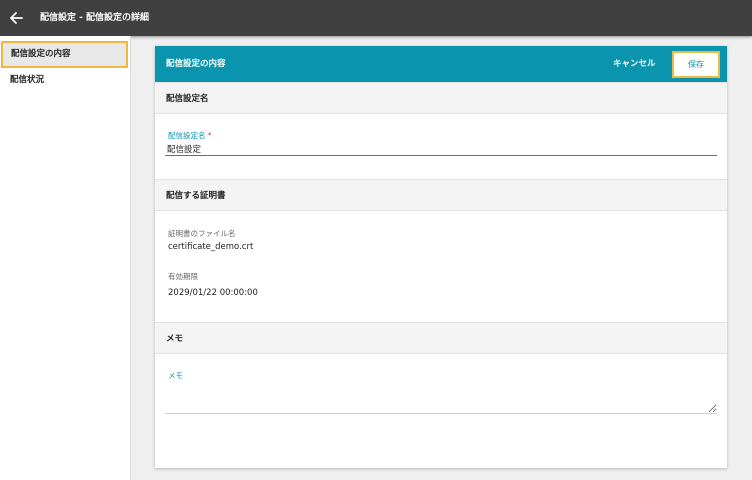 The width and height of the screenshot is (752, 480). I want to click on certificate-file-label: 証明書のファイル名, so click(202, 233).